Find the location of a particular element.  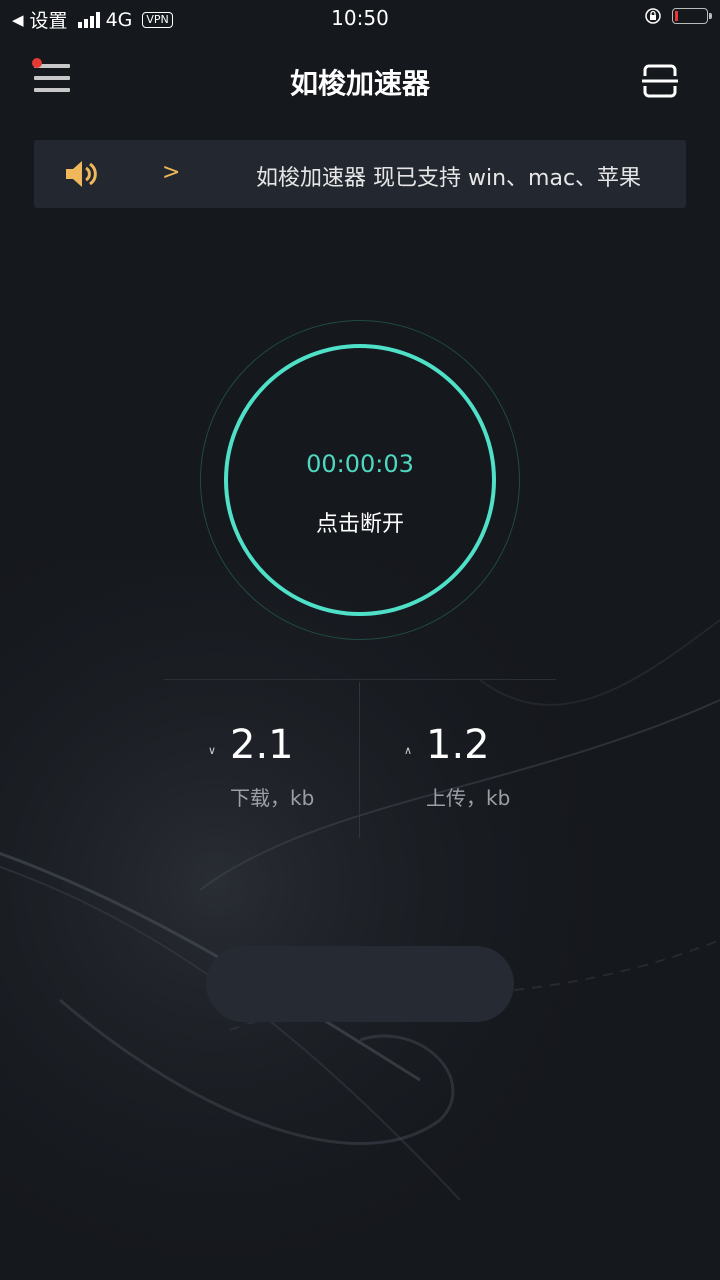

page-title: 如梭加速器 is located at coordinates (359, 83).